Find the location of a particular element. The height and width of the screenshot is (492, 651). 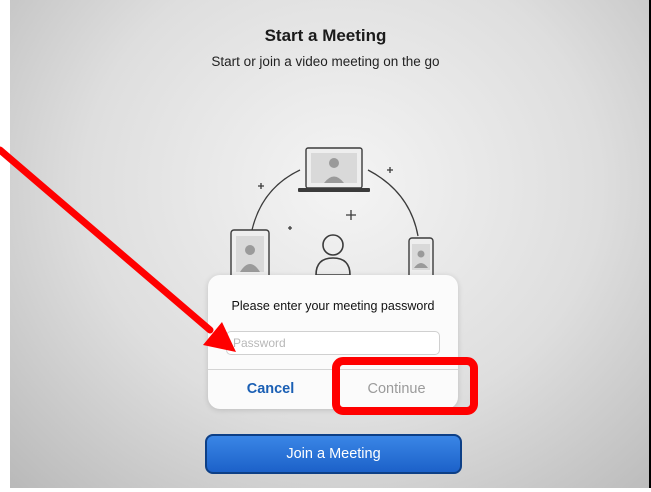

person-icon is located at coordinates (333, 255).